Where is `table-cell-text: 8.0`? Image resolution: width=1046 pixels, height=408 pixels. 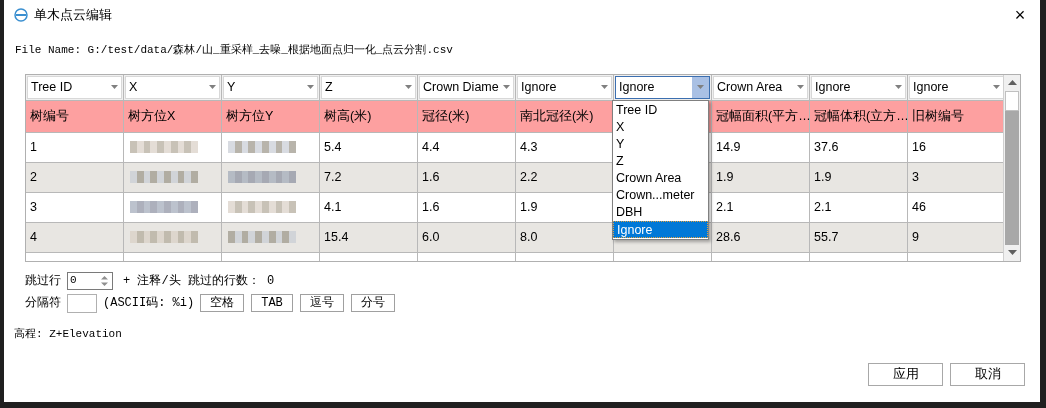
table-cell-text: 8.0 is located at coordinates (529, 237).